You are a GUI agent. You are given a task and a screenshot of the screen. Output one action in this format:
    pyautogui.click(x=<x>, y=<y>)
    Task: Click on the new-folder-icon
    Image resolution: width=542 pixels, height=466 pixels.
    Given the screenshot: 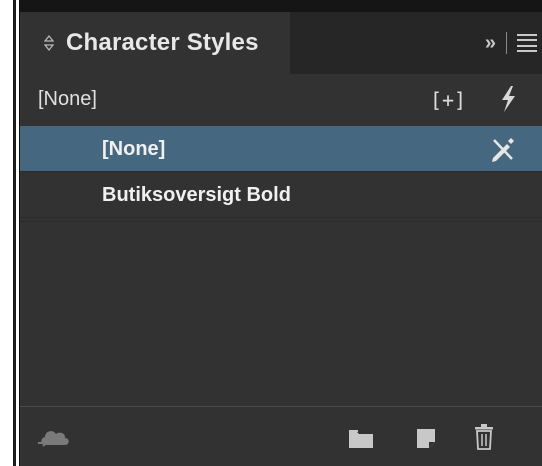 What is the action you would take?
    pyautogui.click(x=361, y=441)
    